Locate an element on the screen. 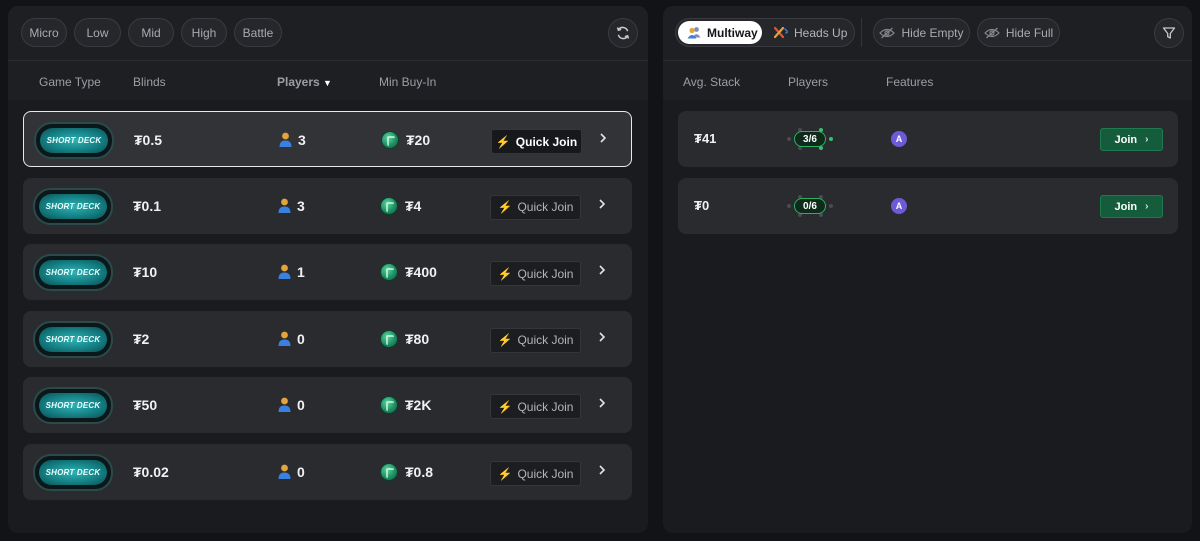  table-row: SHORT DECK ₮50 0 ₮2K ⚡ Quick Join is located at coordinates (327, 405).